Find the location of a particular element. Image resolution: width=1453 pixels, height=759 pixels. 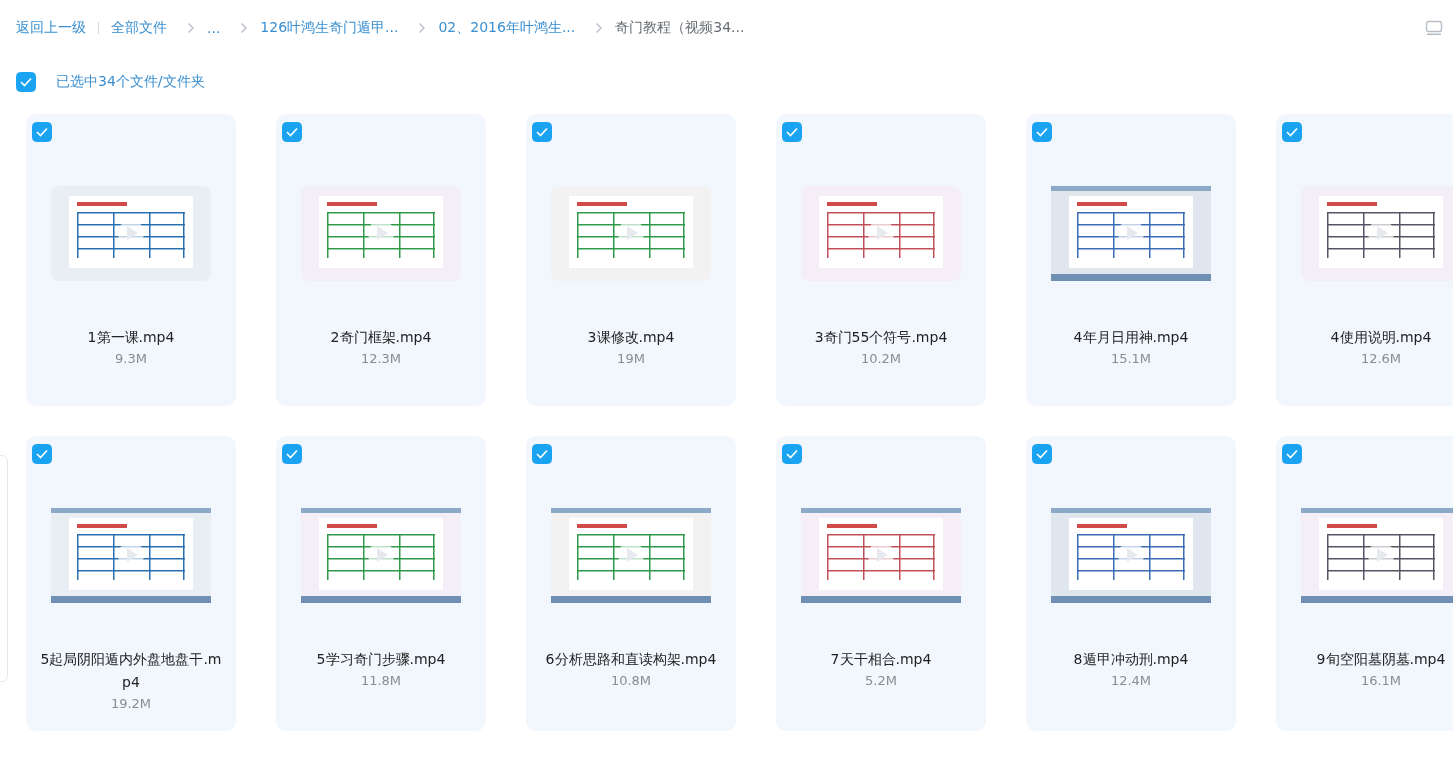

file-name: 4年月日用神.mp4 is located at coordinates (1131, 337).